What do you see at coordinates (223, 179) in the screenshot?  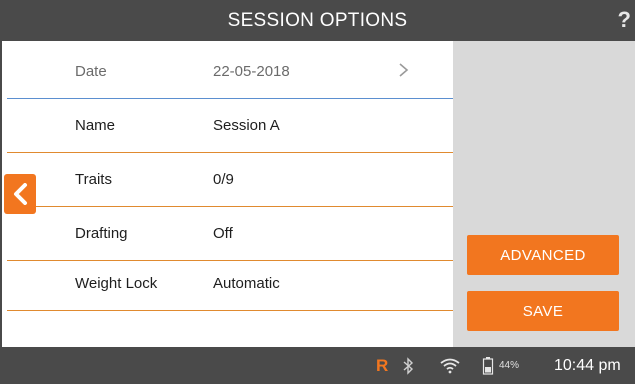 I see `traits-value: 0/9` at bounding box center [223, 179].